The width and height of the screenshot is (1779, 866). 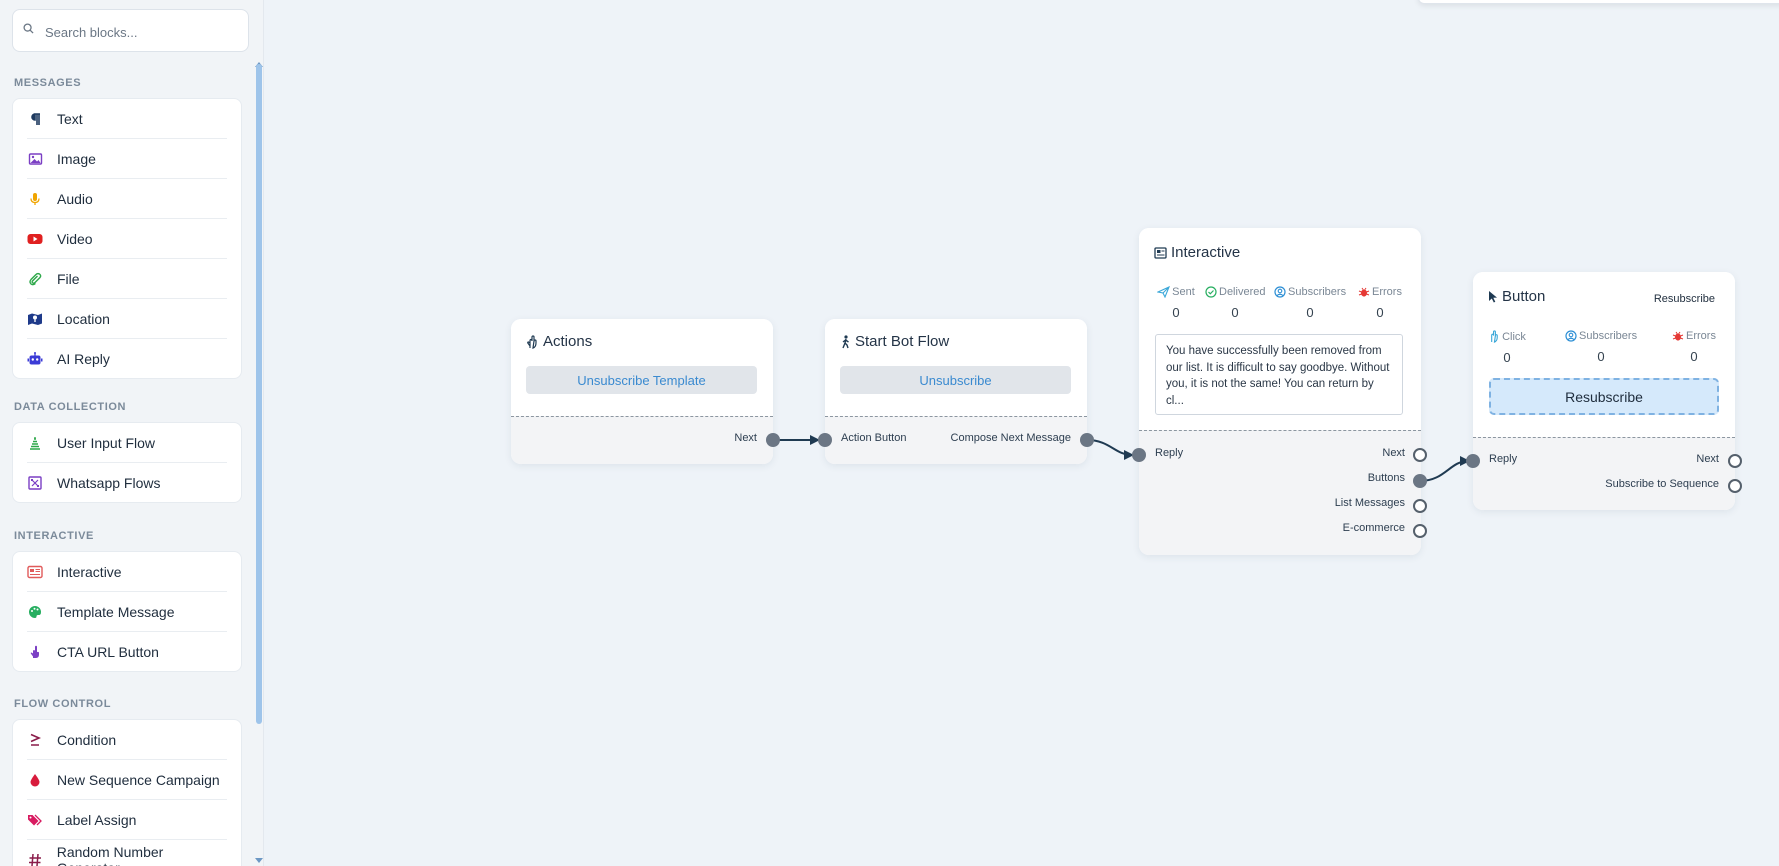 I want to click on output-next-label: Next, so click(x=1393, y=453).